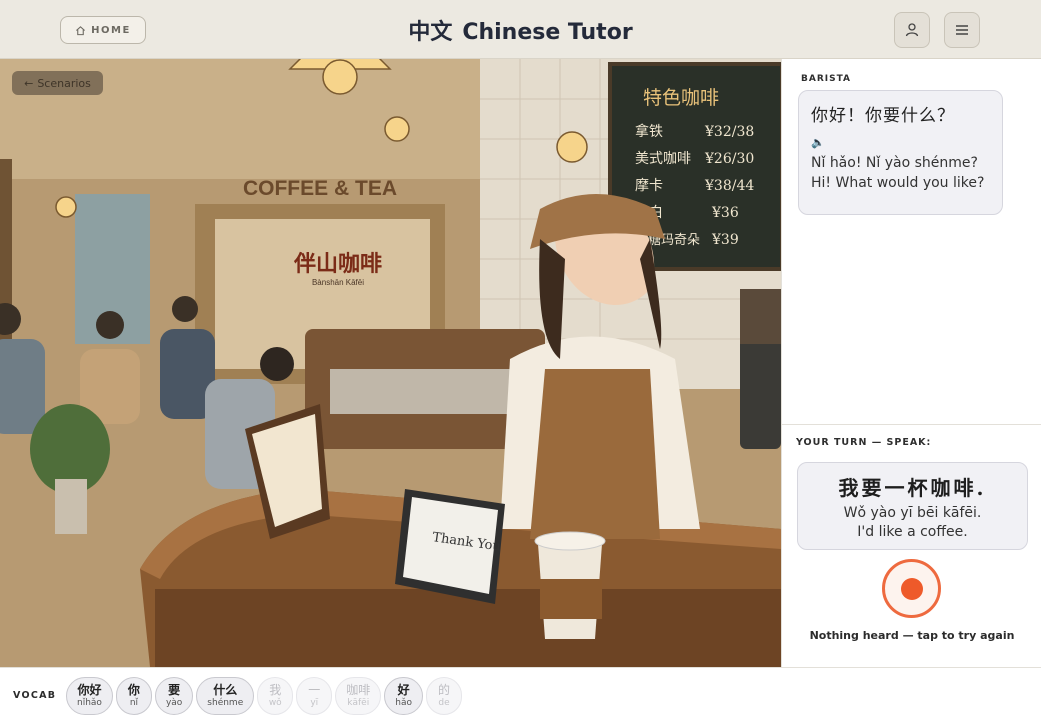 The height and width of the screenshot is (725, 1041). Describe the element at coordinates (314, 703) in the screenshot. I see `vocab-chip-pinyin: yī` at that location.